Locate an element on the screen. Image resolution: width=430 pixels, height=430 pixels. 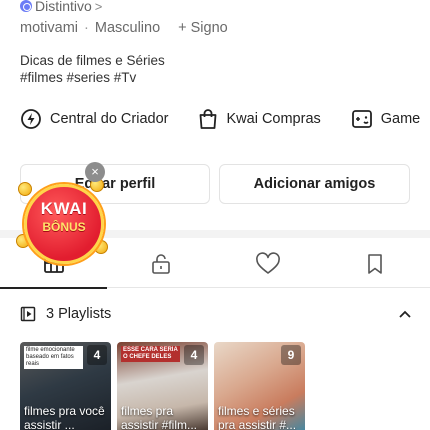
tab-likes is located at coordinates (267, 264).